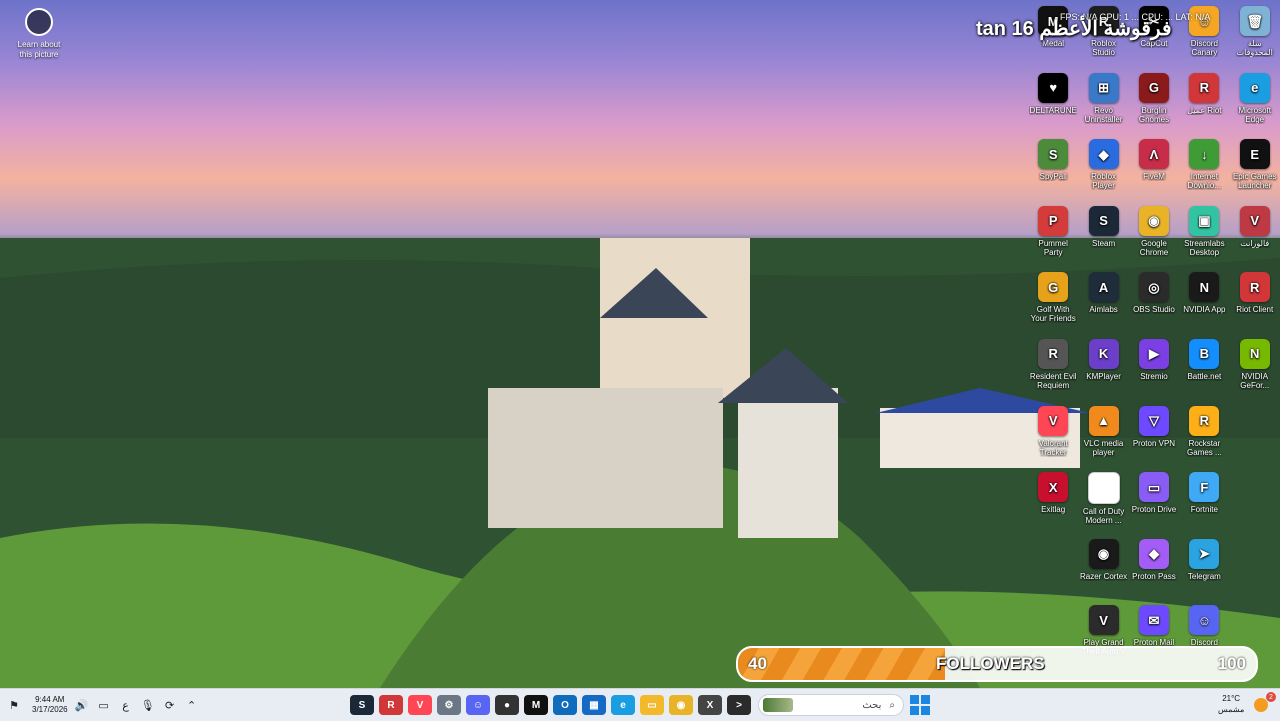  What do you see at coordinates (1204, 104) in the screenshot?
I see `desktop-icon: R عميل Riot` at bounding box center [1204, 104].